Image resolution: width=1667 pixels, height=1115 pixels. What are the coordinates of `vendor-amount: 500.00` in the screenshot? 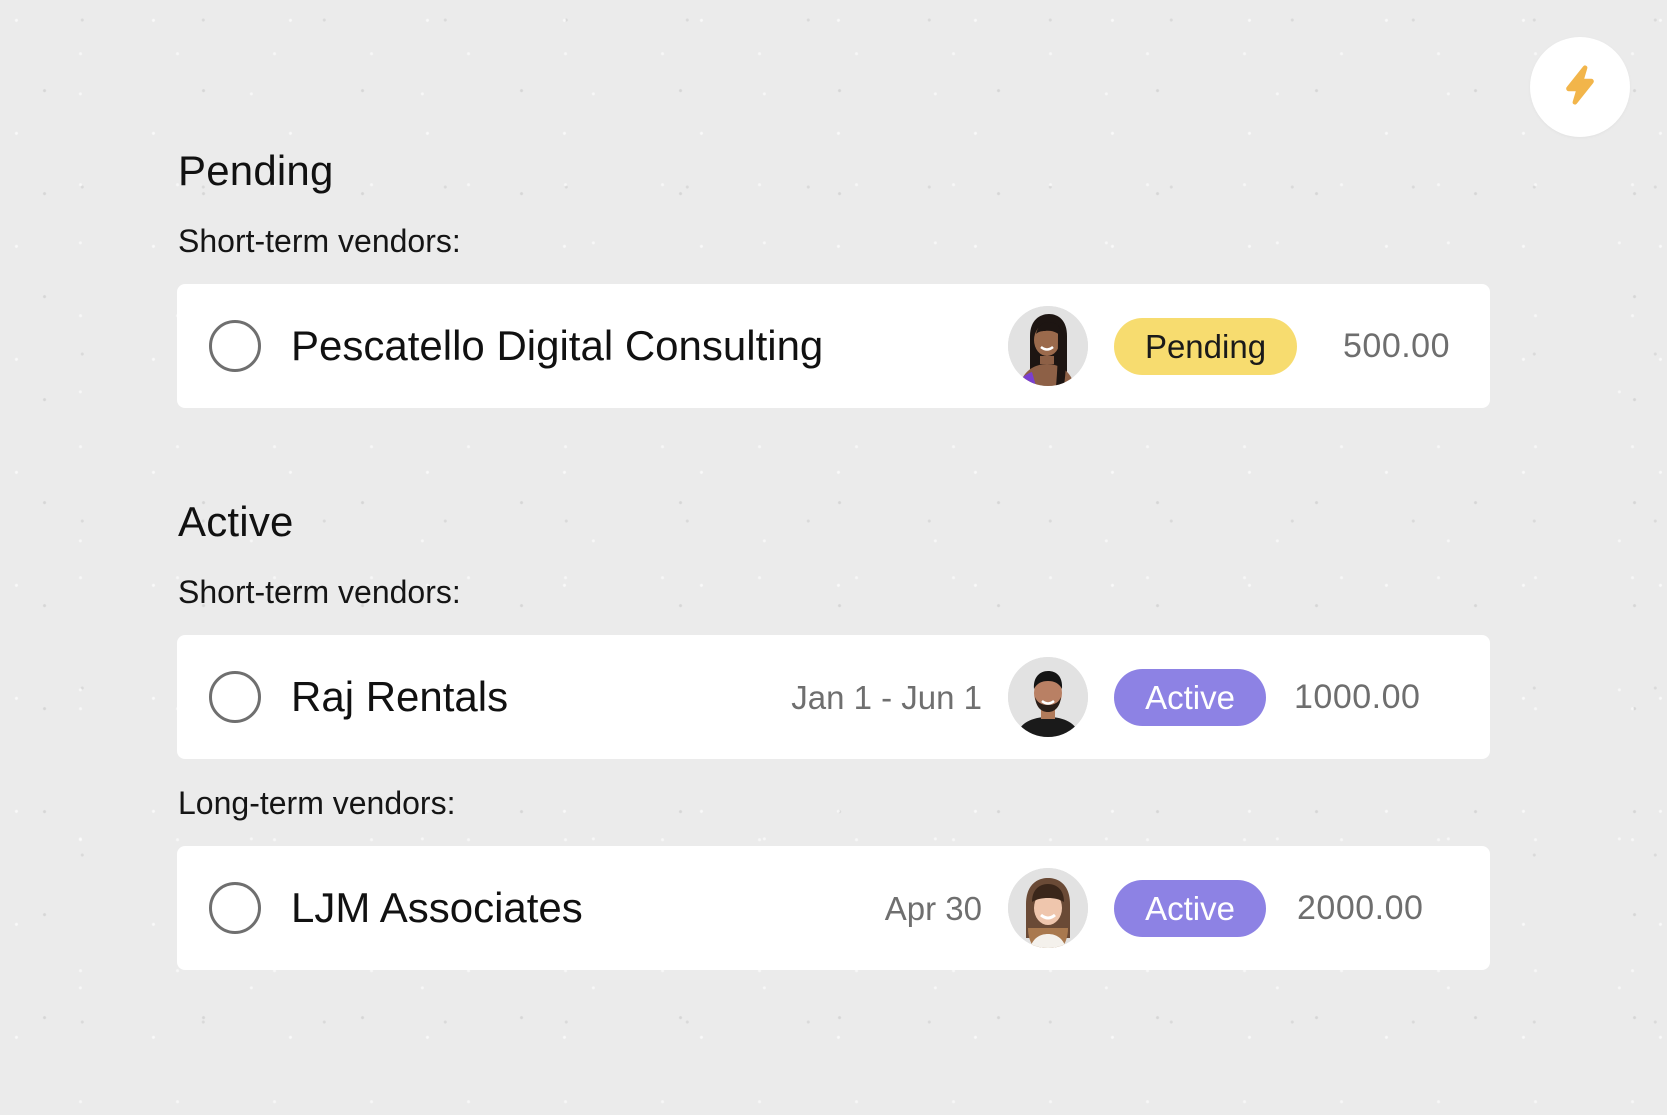 It's located at (1396, 346).